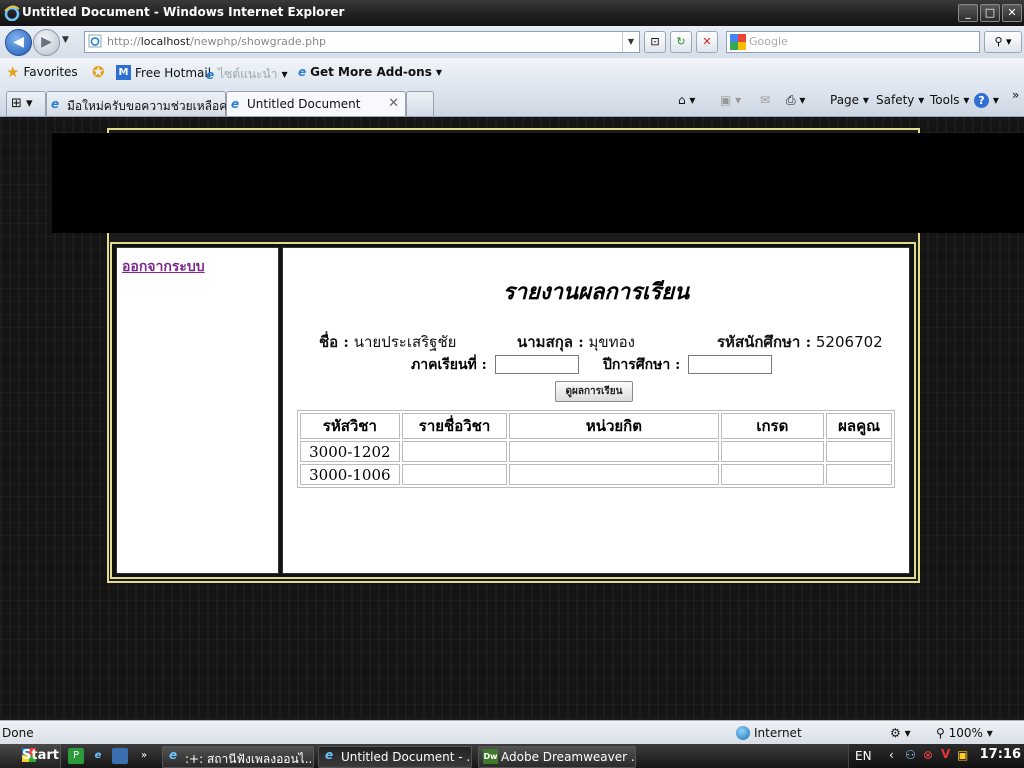  I want to click on dreamweaver-icon: Dw, so click(490, 756).